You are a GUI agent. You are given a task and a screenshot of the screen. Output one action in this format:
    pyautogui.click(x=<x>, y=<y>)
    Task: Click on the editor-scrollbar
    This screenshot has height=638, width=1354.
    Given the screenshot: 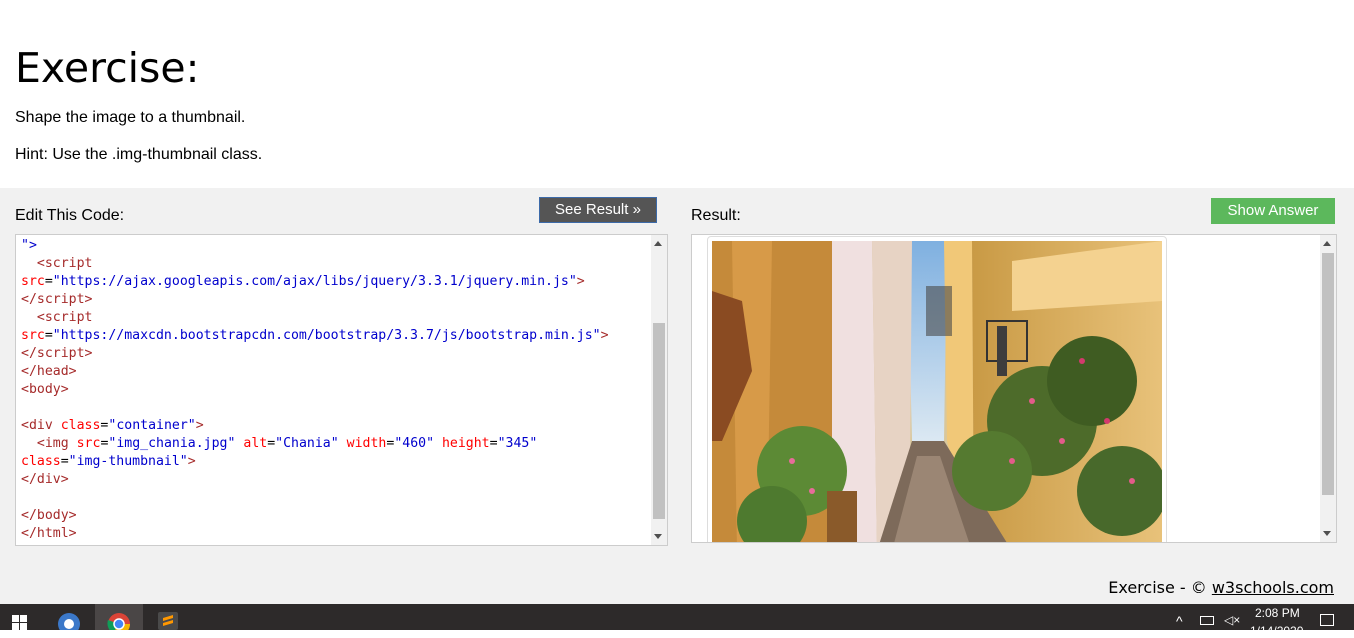 What is the action you would take?
    pyautogui.click(x=659, y=390)
    